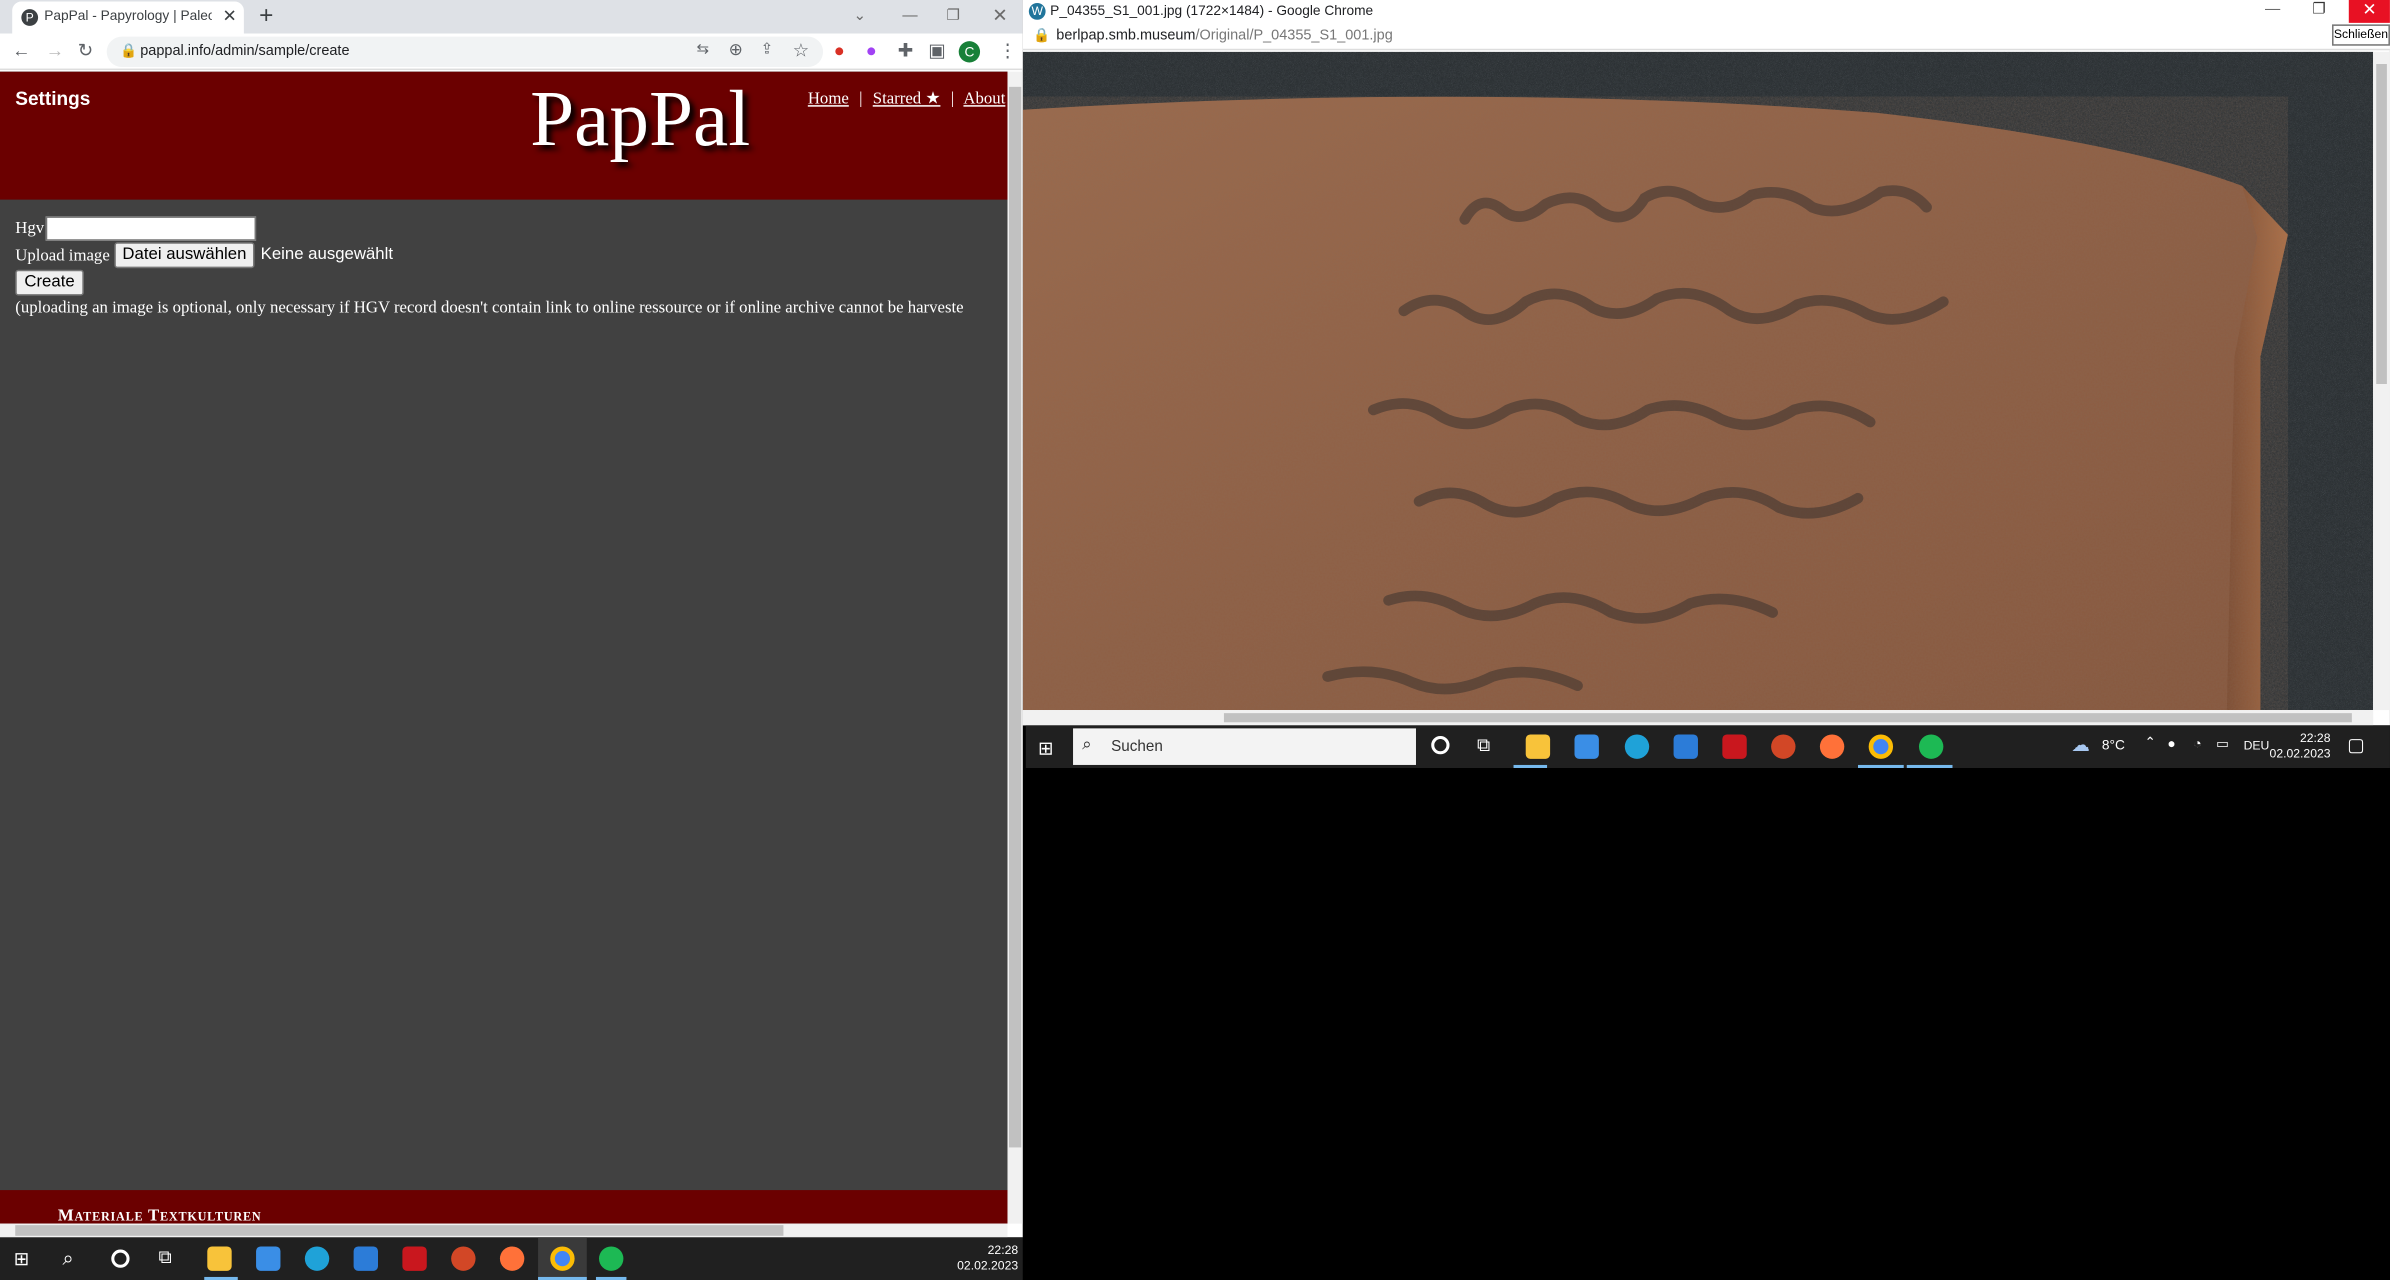 The width and height of the screenshot is (2390, 1280). What do you see at coordinates (49, 282) in the screenshot?
I see `create-button: Create` at bounding box center [49, 282].